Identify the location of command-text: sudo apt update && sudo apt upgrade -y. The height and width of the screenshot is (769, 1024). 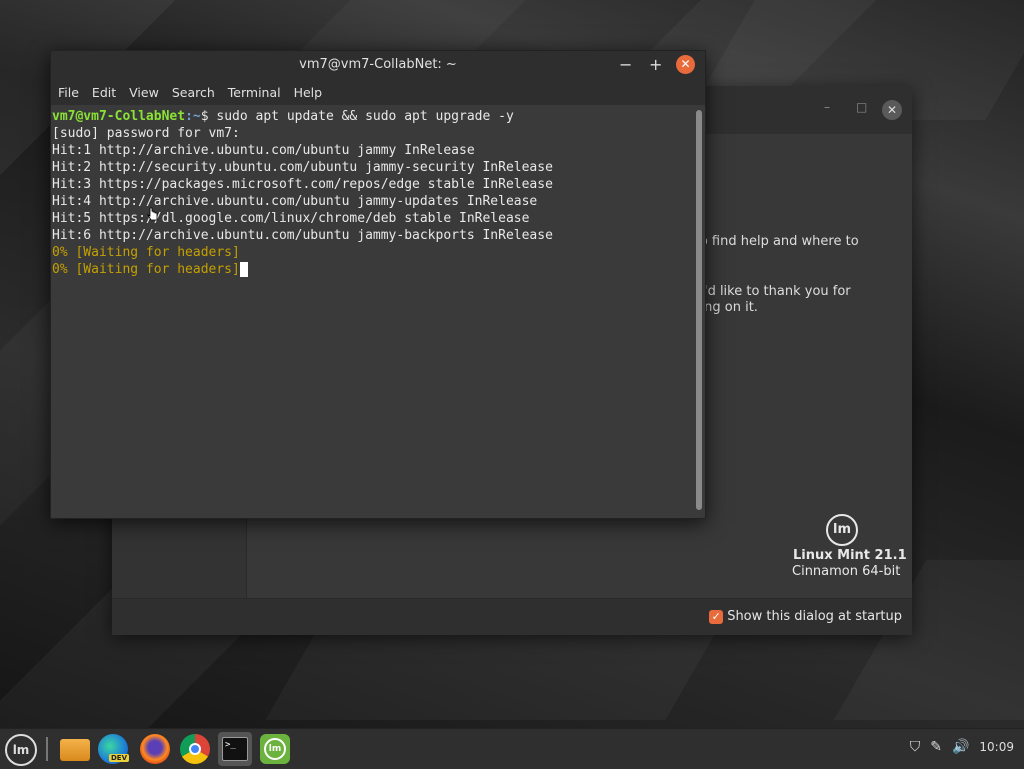
(365, 116).